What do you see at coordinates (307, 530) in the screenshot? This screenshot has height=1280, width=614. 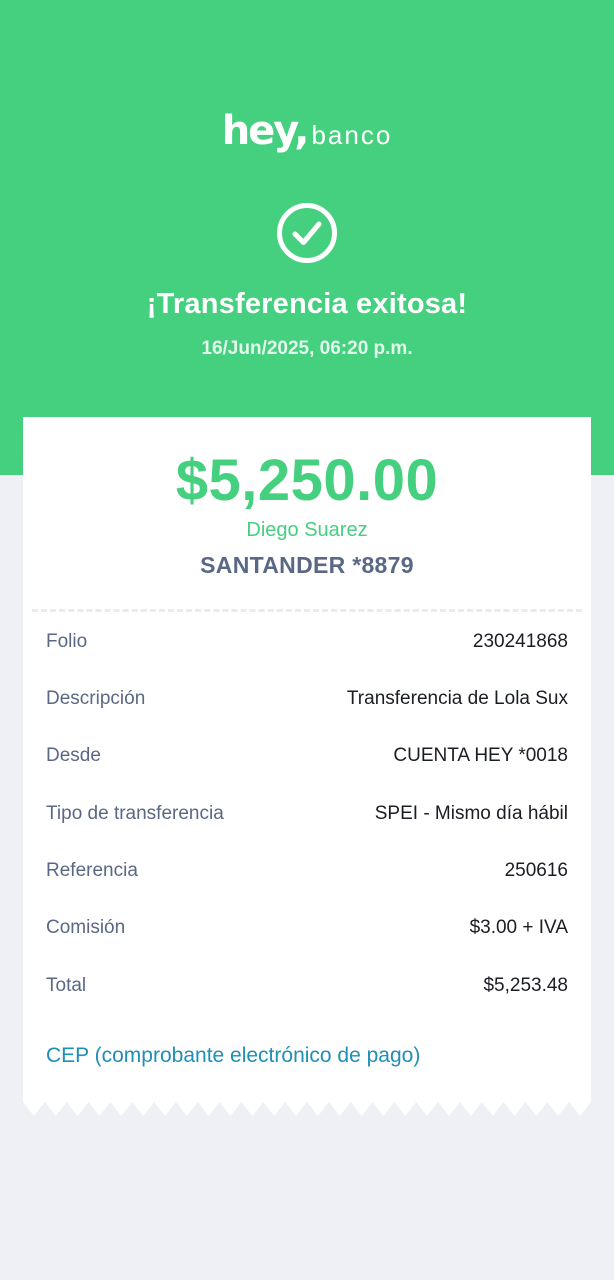 I see `recipient-name: Diego Suarez` at bounding box center [307, 530].